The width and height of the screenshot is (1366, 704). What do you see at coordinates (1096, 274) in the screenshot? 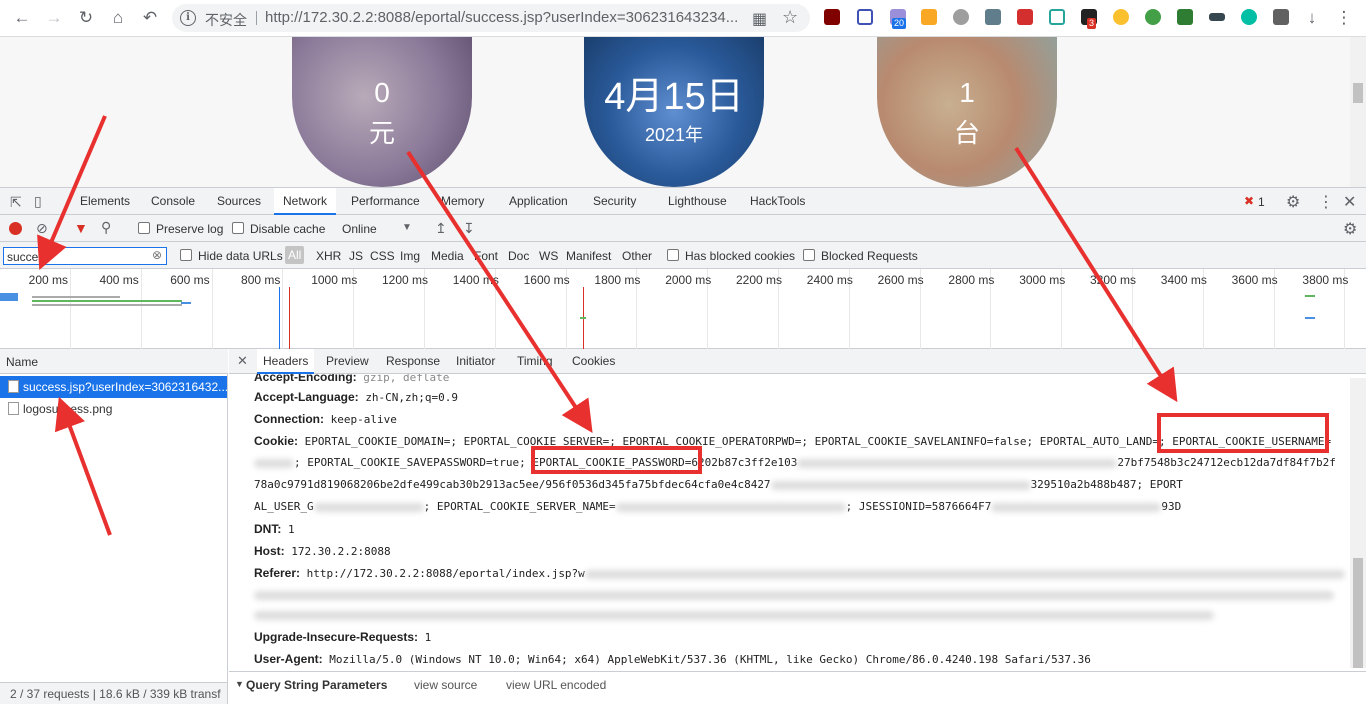
I see `arrow-to-username` at bounding box center [1096, 274].